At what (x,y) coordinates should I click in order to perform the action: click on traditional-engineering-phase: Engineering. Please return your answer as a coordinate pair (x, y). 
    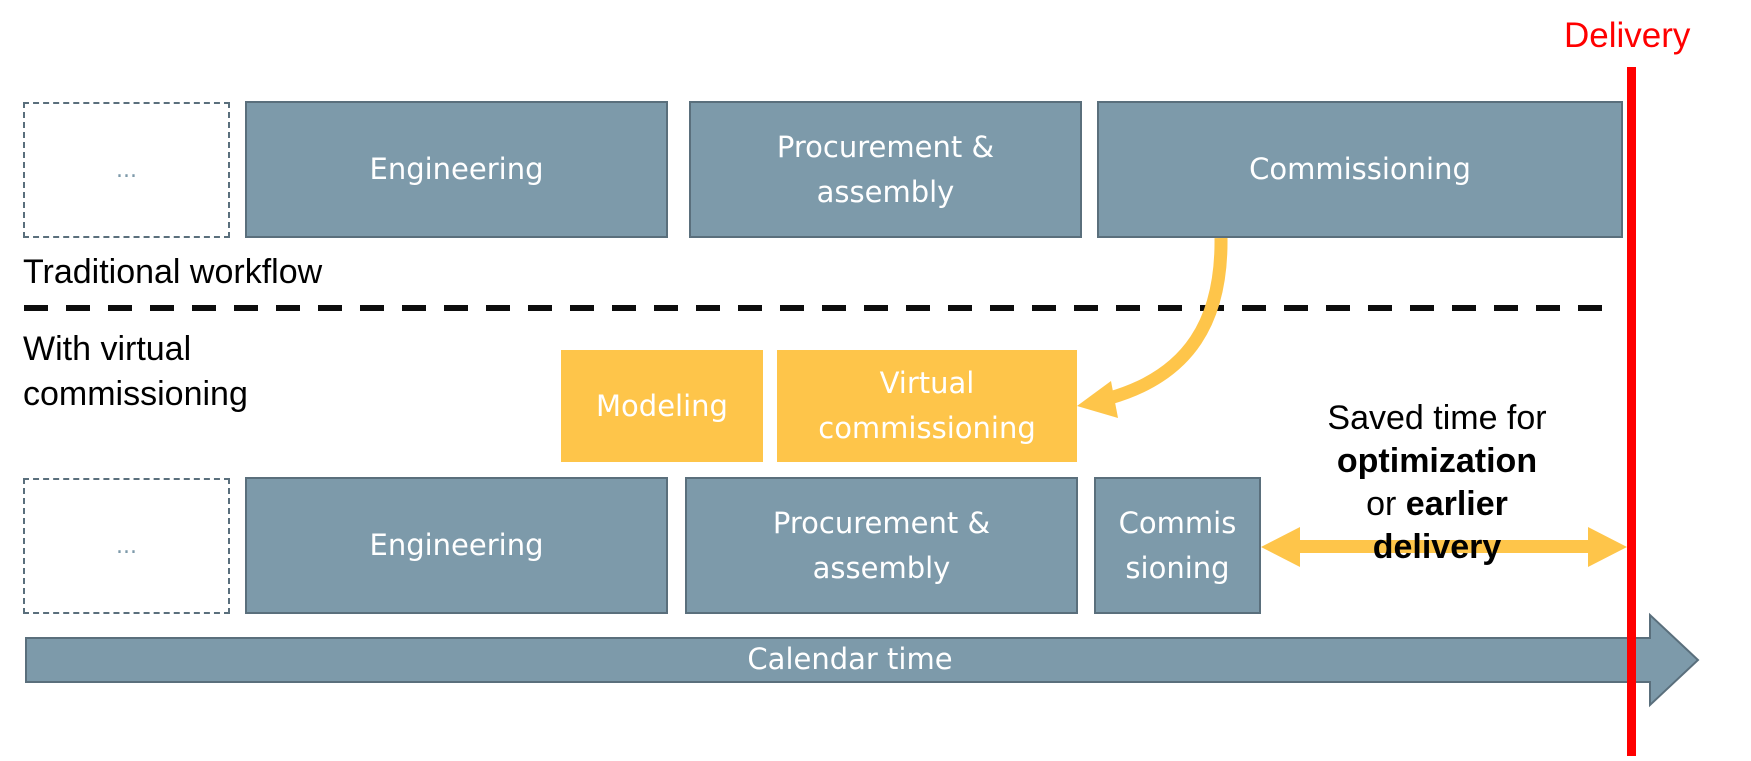
    Looking at the image, I should click on (456, 169).